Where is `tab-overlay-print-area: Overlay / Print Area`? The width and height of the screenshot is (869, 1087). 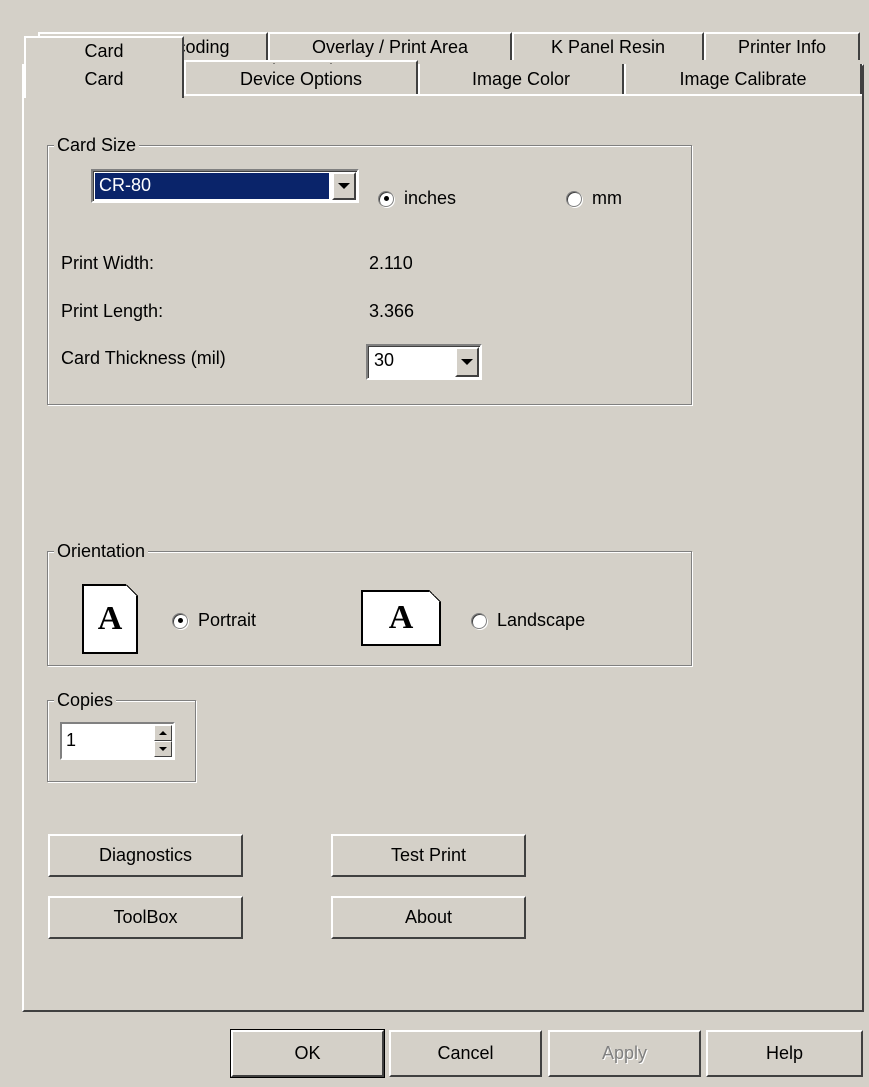 tab-overlay-print-area: Overlay / Print Area is located at coordinates (390, 46).